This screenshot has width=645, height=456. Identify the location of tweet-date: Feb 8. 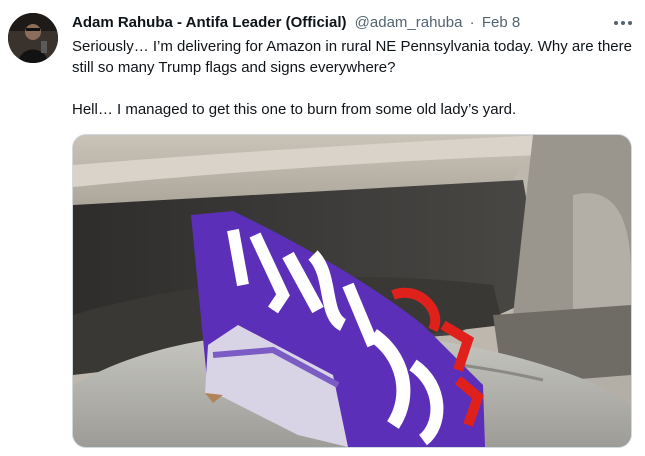
(501, 22).